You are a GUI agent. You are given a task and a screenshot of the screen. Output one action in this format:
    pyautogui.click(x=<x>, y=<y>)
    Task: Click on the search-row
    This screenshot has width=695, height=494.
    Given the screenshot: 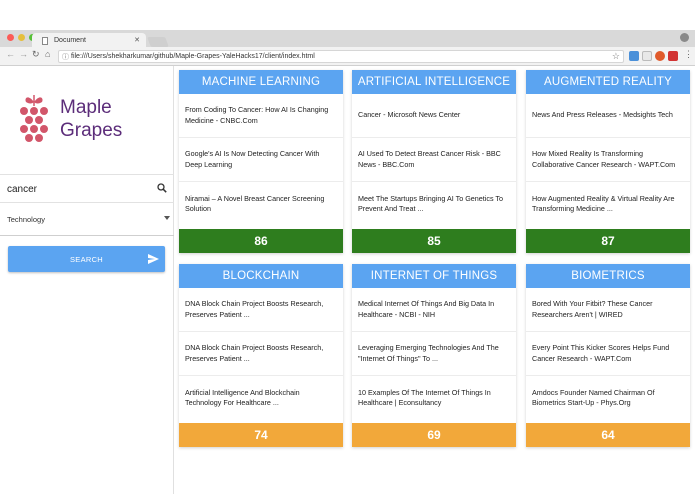 What is the action you would take?
    pyautogui.click(x=87, y=188)
    